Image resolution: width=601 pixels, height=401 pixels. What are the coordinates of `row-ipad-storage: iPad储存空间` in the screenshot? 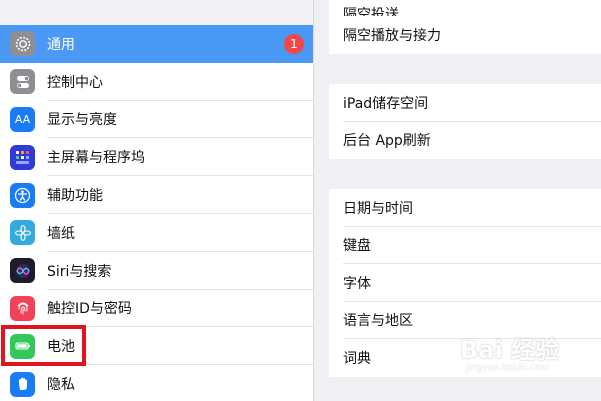 It's located at (465, 103).